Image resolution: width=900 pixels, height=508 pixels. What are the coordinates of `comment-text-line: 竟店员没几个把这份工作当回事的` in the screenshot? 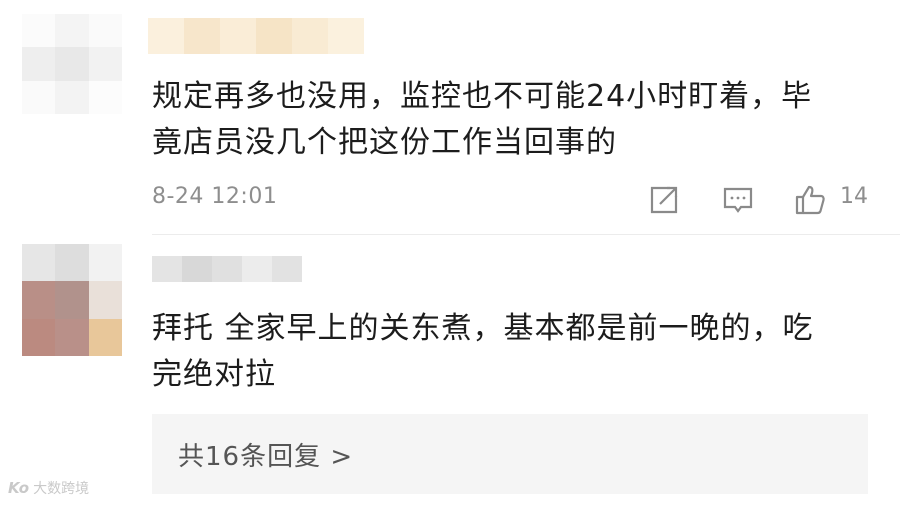 It's located at (384, 142).